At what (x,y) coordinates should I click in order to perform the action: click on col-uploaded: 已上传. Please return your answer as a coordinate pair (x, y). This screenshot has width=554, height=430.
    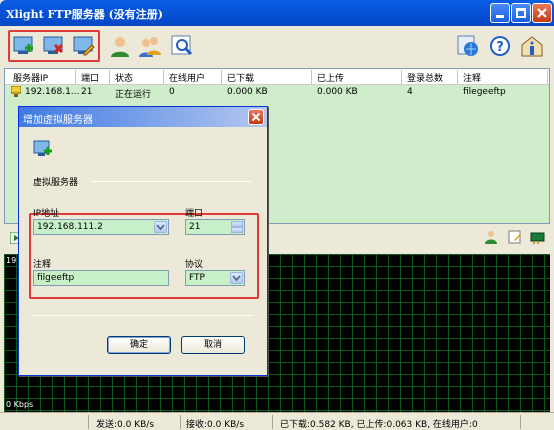
    Looking at the image, I should click on (330, 77).